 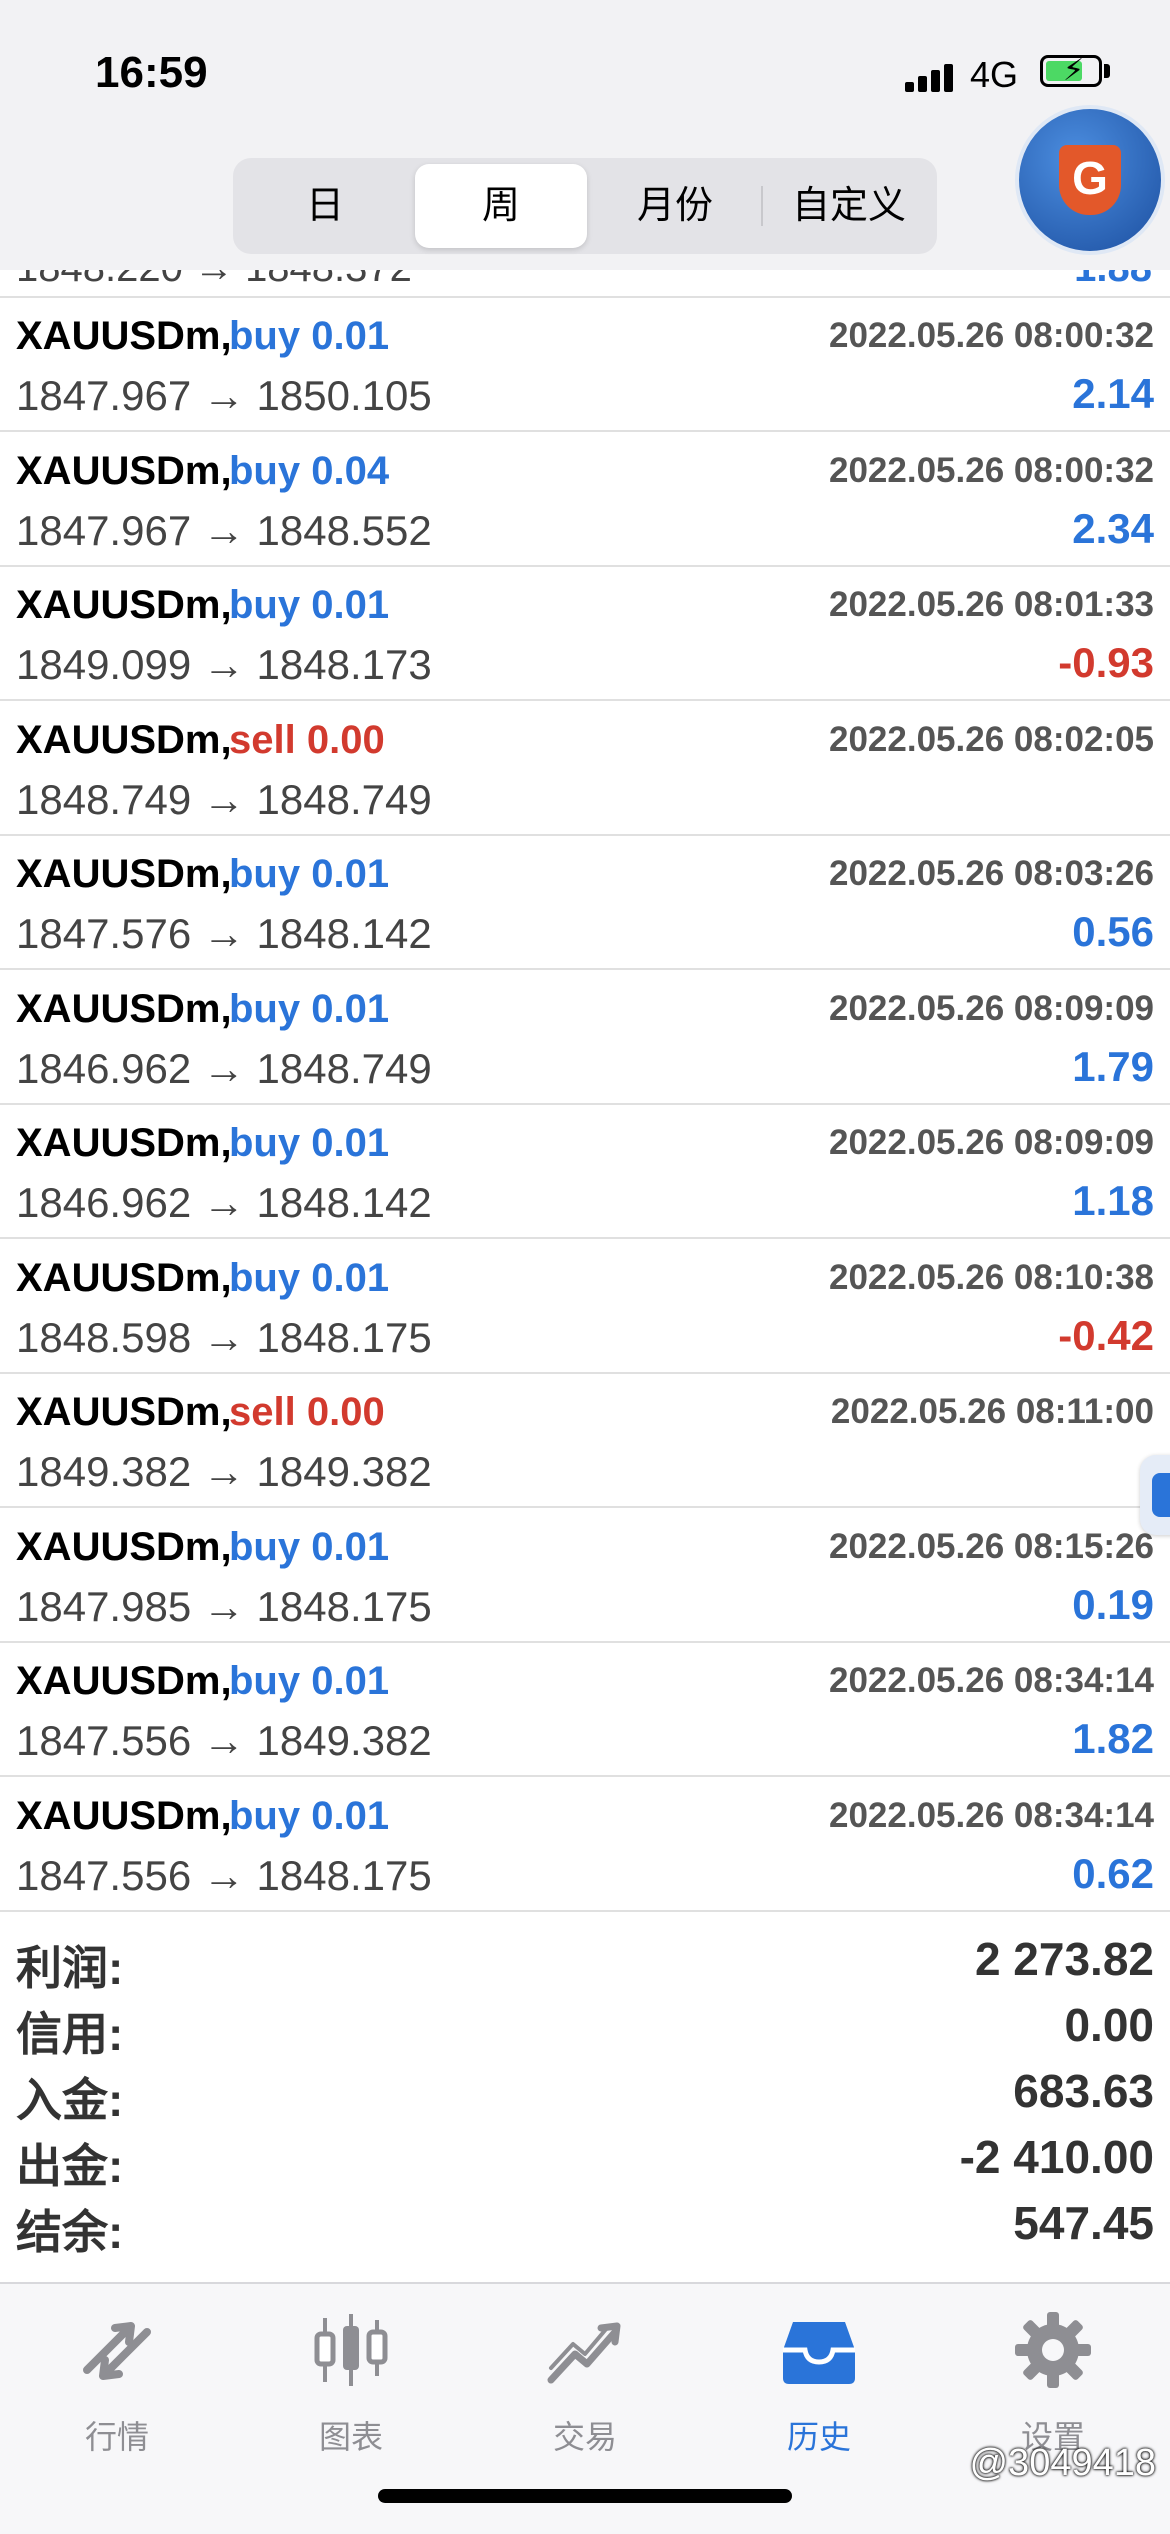 What do you see at coordinates (224, 933) in the screenshot?
I see `deal-prices: 1847.576 → 1848.142` at bounding box center [224, 933].